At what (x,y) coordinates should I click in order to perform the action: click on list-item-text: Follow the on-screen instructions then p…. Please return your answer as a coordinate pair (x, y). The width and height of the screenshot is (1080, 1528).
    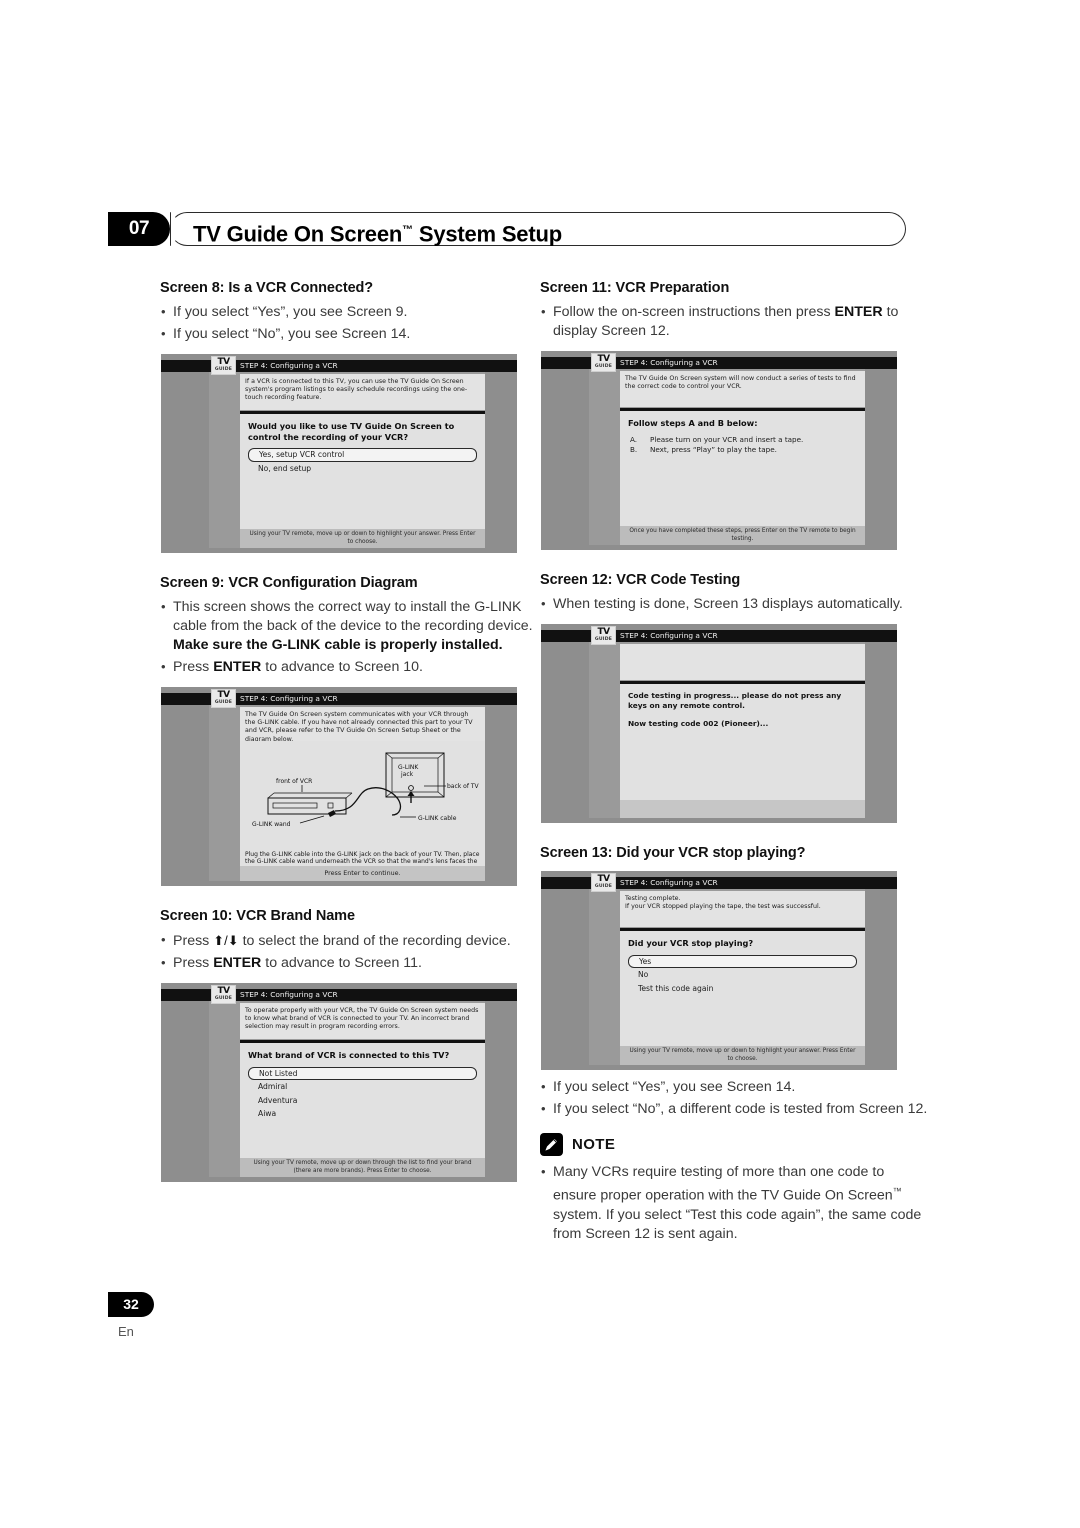
    Looking at the image, I should click on (694, 312).